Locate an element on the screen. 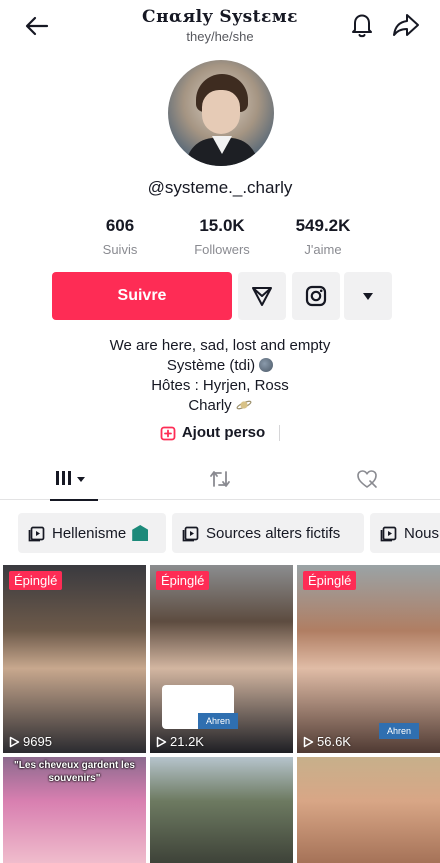  send-icon is located at coordinates (262, 296).